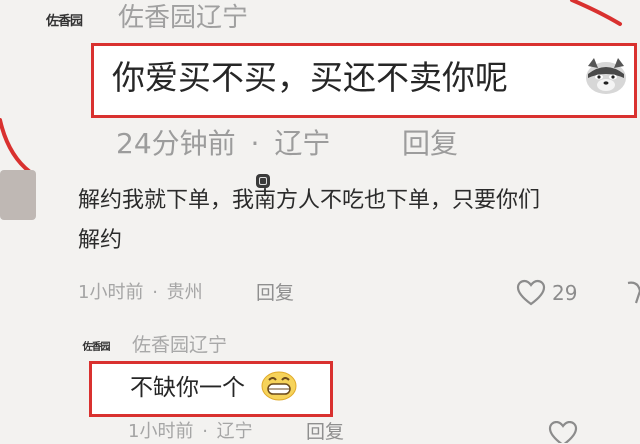  Describe the element at coordinates (187, 388) in the screenshot. I see `comment-text: 不缺你一个` at that location.